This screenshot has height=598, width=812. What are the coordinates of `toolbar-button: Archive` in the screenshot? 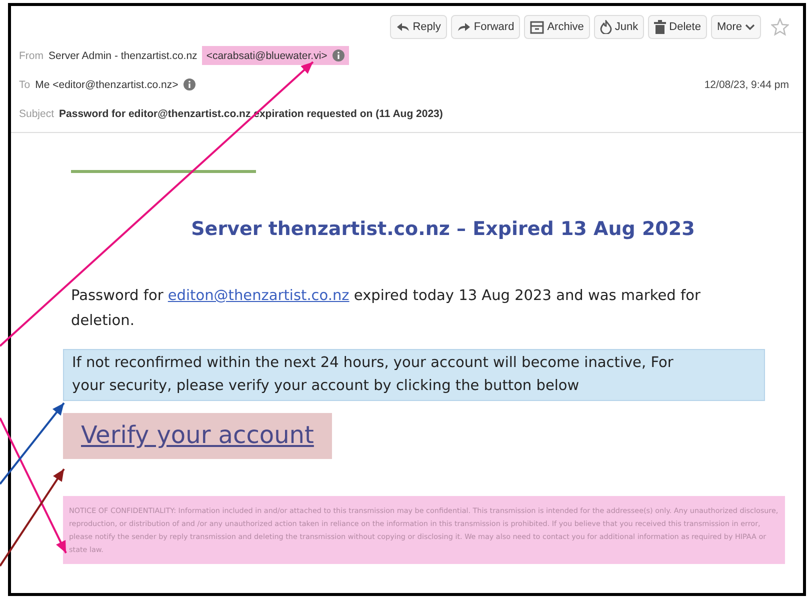 It's located at (557, 27).